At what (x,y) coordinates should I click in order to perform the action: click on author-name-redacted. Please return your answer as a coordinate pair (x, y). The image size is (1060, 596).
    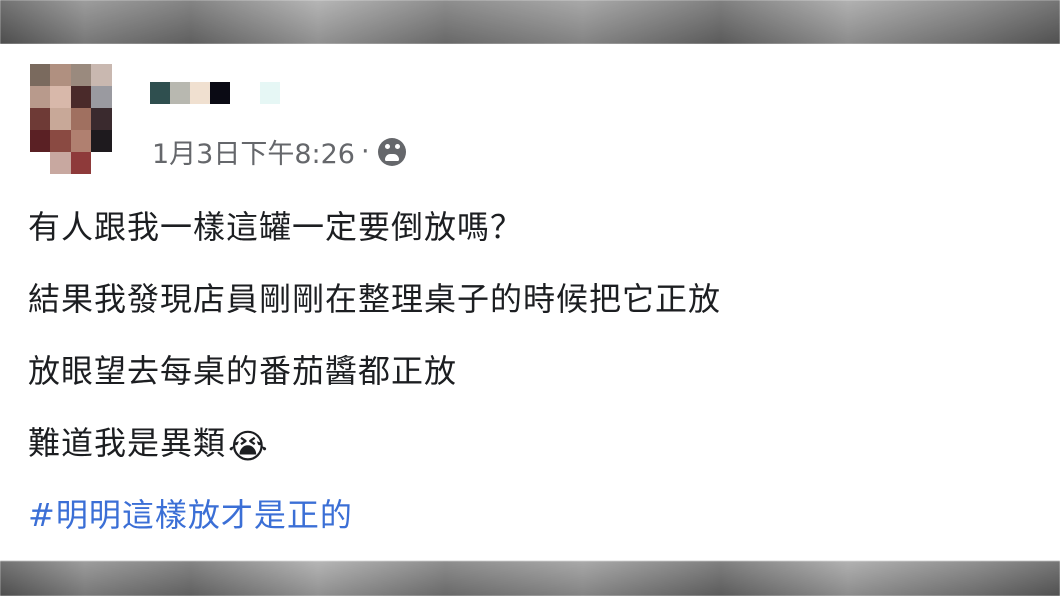
    Looking at the image, I should click on (215, 93).